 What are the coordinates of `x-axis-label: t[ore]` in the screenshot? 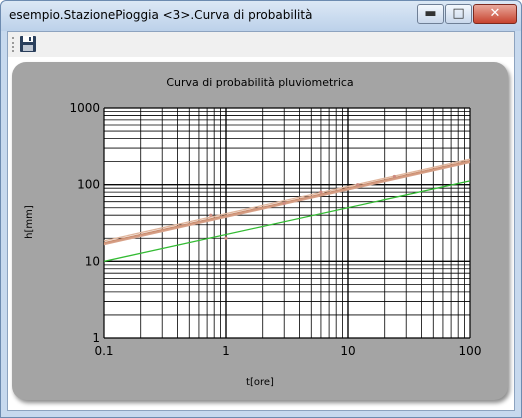 It's located at (260, 382).